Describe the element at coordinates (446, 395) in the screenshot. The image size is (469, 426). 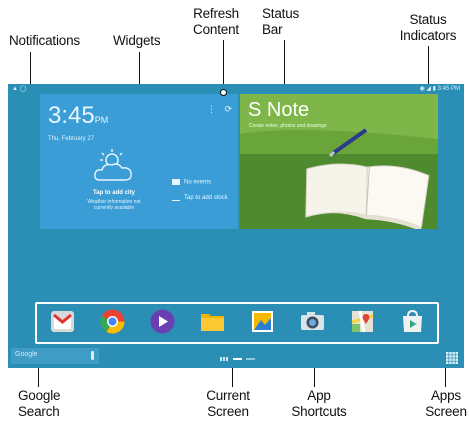
I see `callout-apps-line1: Apps` at that location.